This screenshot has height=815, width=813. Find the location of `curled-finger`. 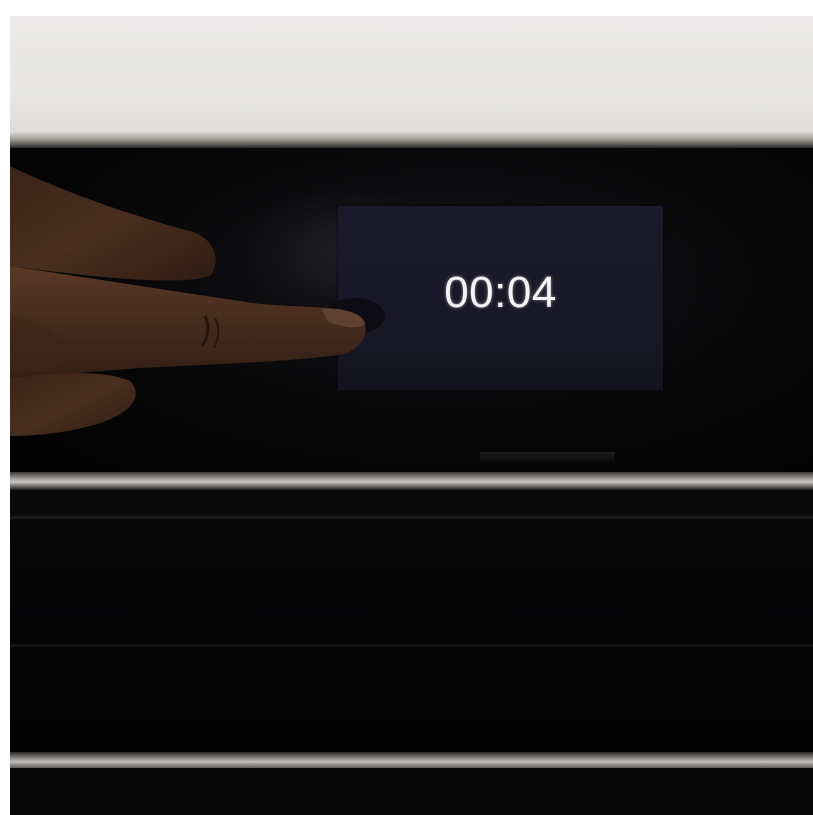

curled-finger is located at coordinates (73, 404).